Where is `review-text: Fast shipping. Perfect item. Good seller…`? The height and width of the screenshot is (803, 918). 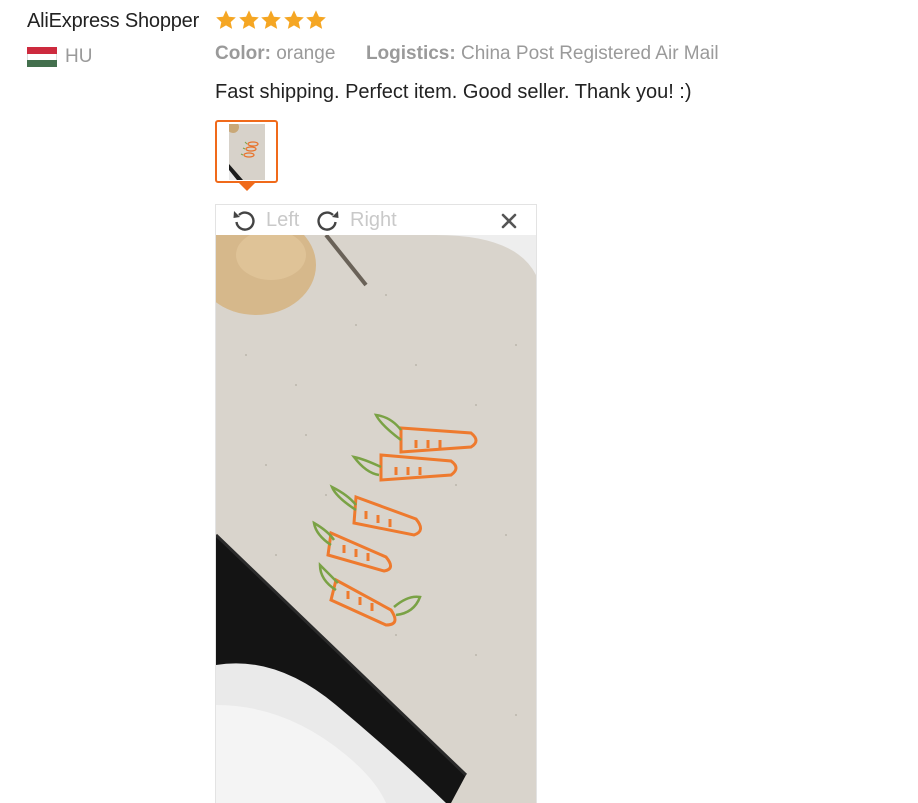
review-text: Fast shipping. Perfect item. Good seller… is located at coordinates (453, 92).